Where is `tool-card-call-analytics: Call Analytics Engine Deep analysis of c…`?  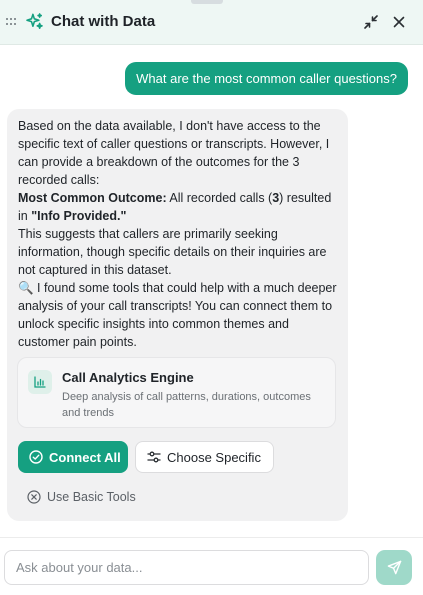 tool-card-call-analytics: Call Analytics Engine Deep analysis of c… is located at coordinates (176, 392).